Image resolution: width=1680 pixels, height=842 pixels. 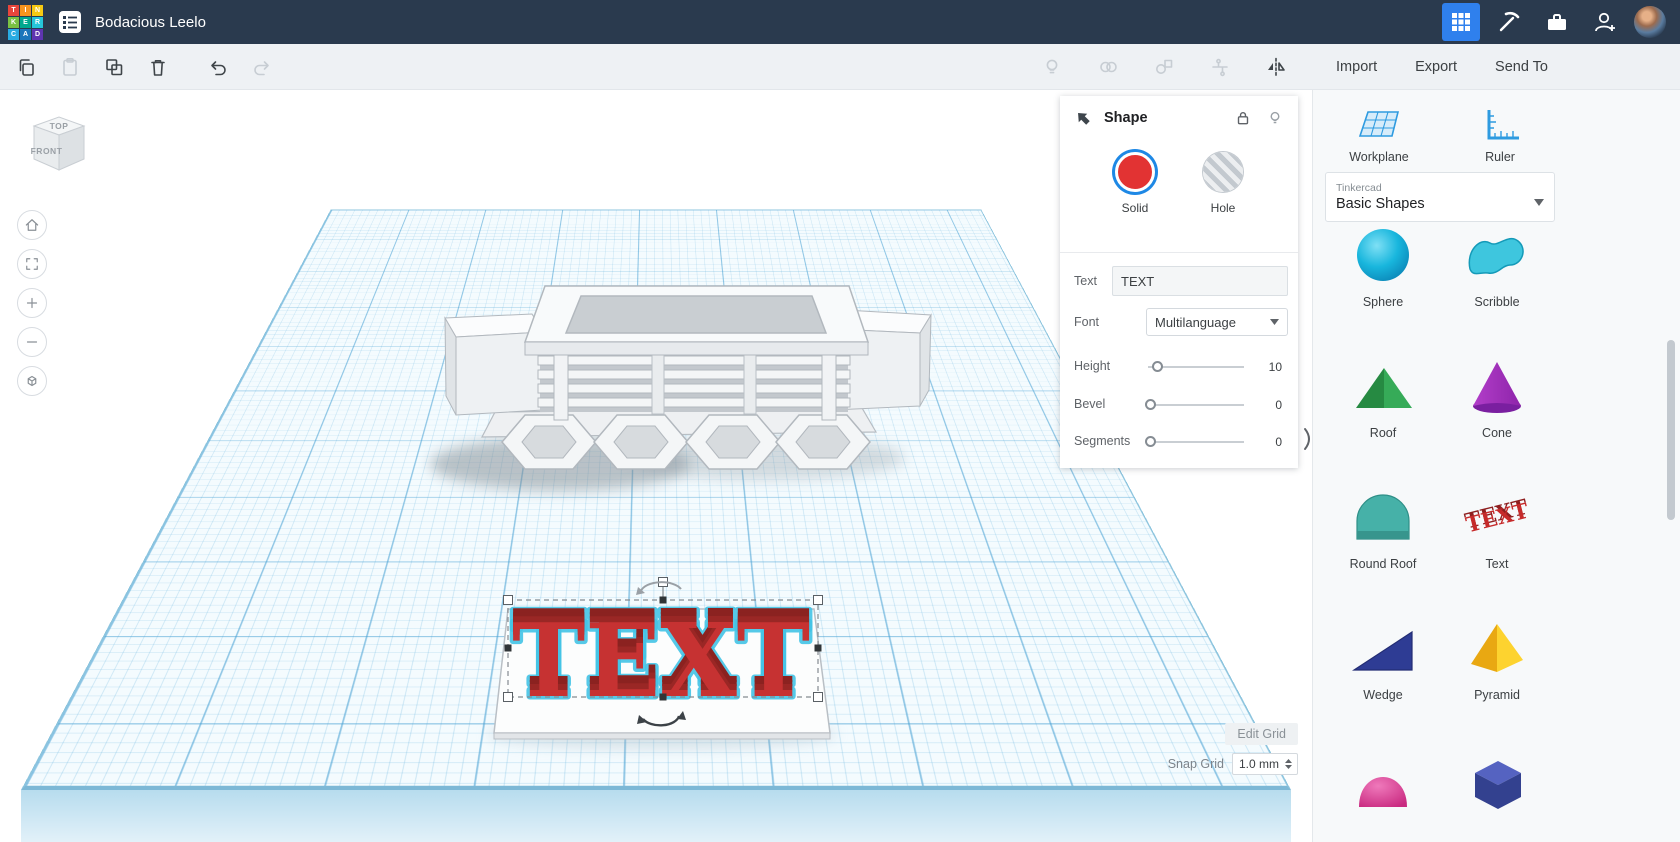 I want to click on plus-icon, so click(x=32, y=303).